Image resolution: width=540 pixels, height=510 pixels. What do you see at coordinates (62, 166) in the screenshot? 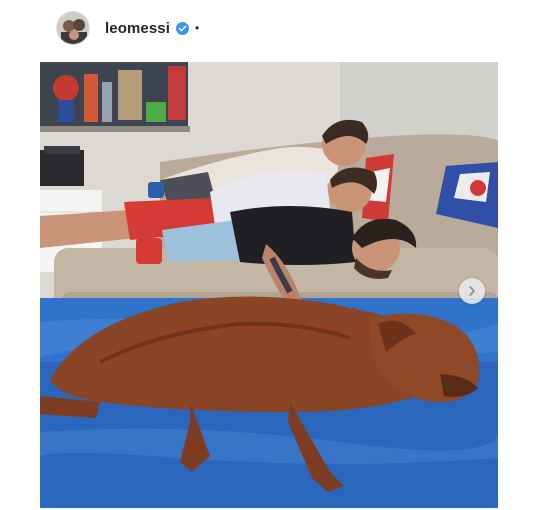
I see `printer` at bounding box center [62, 166].